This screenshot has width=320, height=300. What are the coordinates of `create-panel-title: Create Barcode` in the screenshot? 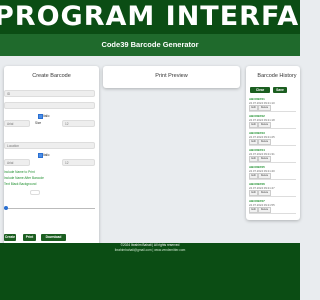 It's located at (51, 76).